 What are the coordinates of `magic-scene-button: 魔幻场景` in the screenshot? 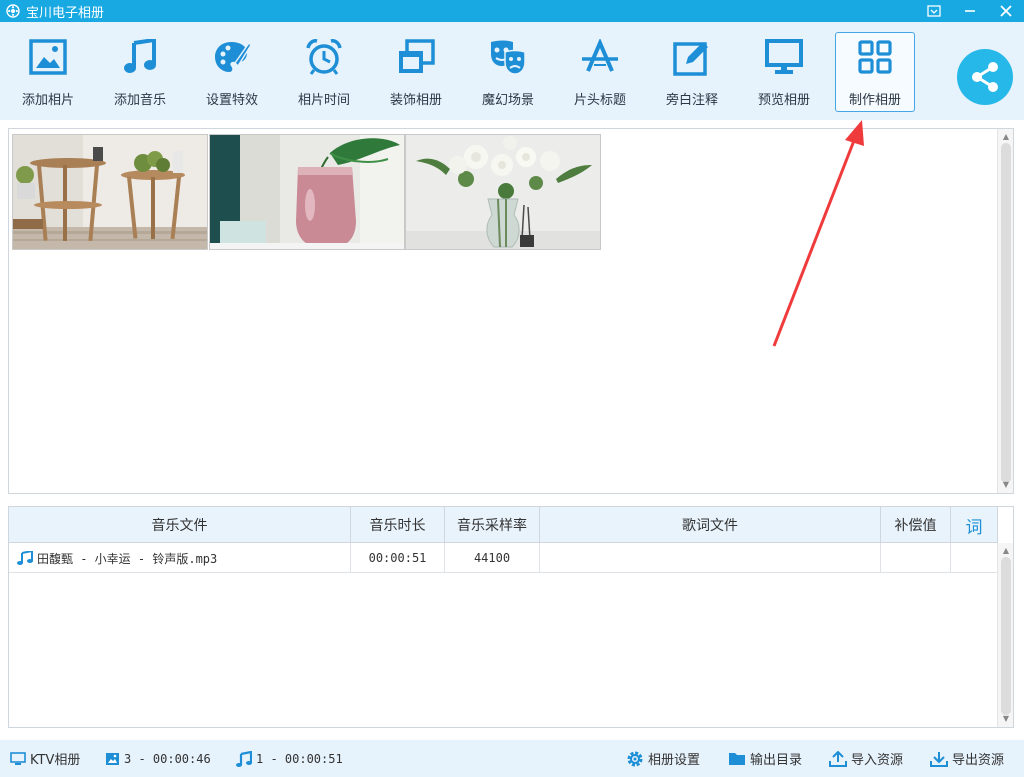 It's located at (508, 72).